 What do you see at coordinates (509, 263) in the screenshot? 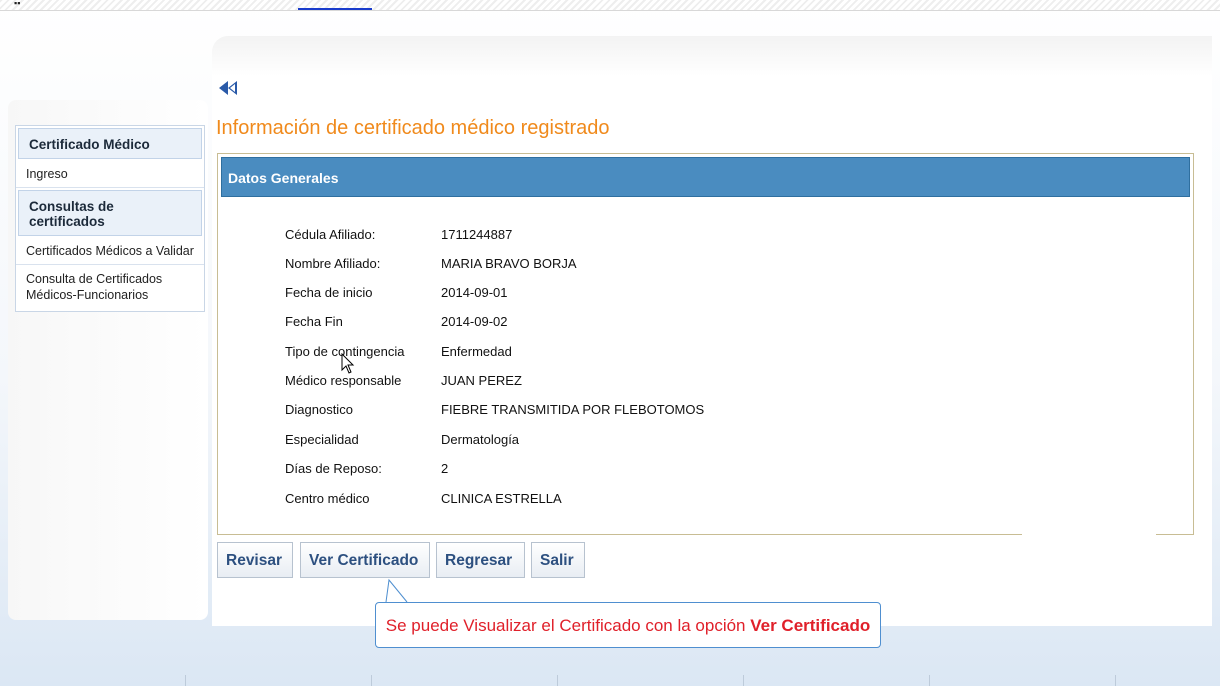
I see `field-value-nombre: MARIA BRAVO BORJA` at bounding box center [509, 263].